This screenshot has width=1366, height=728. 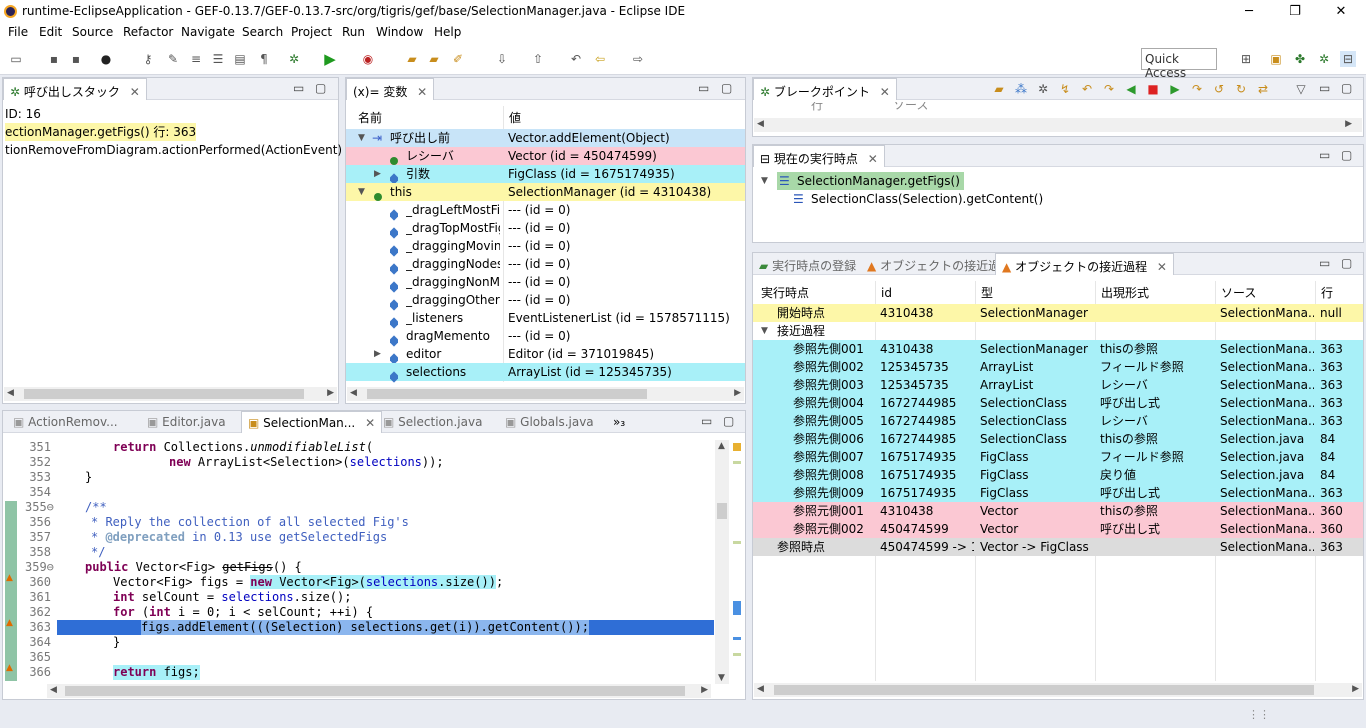 I want to click on vertical-scrollbar: ▲ ▼, so click(x=722, y=562).